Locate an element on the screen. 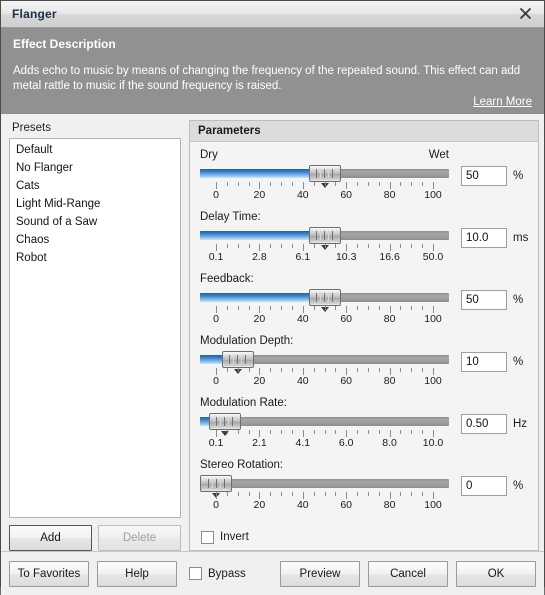 The width and height of the screenshot is (545, 595). invert-row: Invert is located at coordinates (364, 535).